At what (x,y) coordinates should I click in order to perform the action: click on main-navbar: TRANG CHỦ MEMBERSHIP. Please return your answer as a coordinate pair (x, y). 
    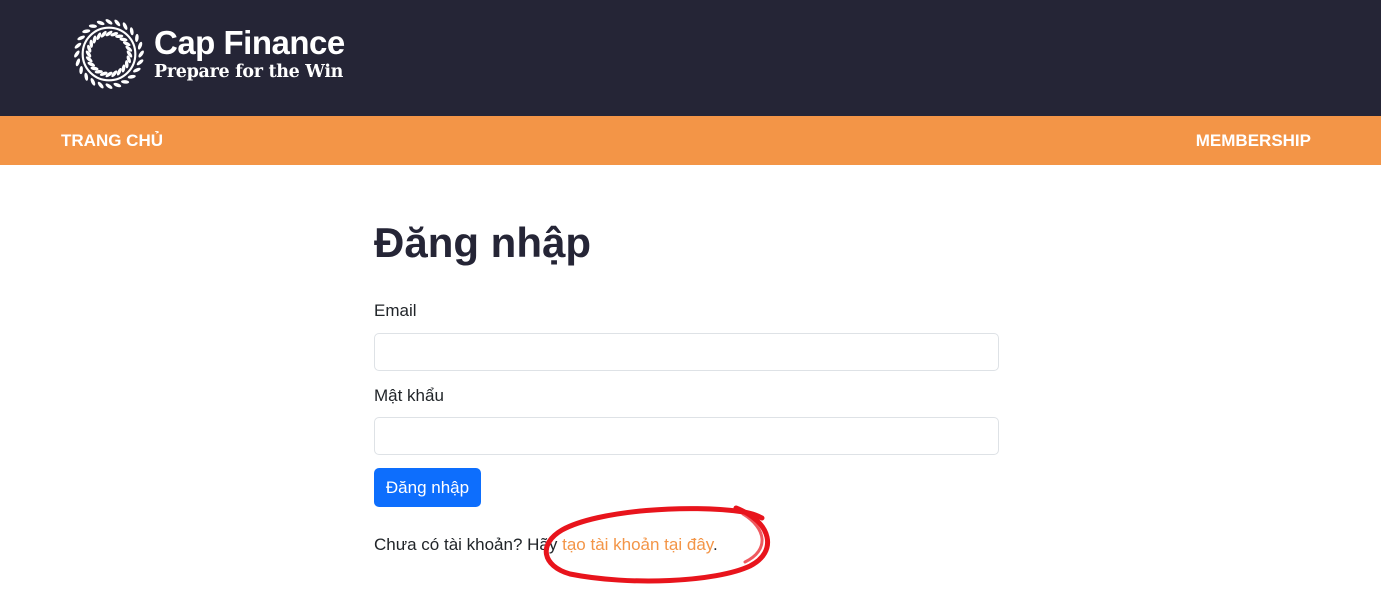
    Looking at the image, I should click on (690, 140).